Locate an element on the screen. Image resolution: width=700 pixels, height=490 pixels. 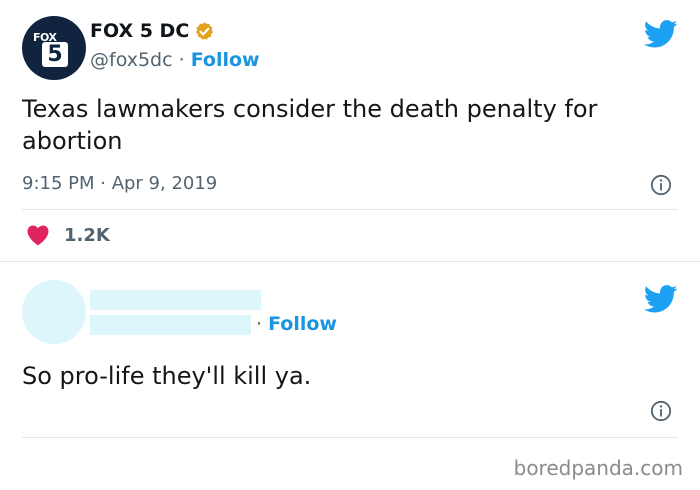
handle-row: @fox5dc · Follow is located at coordinates (175, 60).